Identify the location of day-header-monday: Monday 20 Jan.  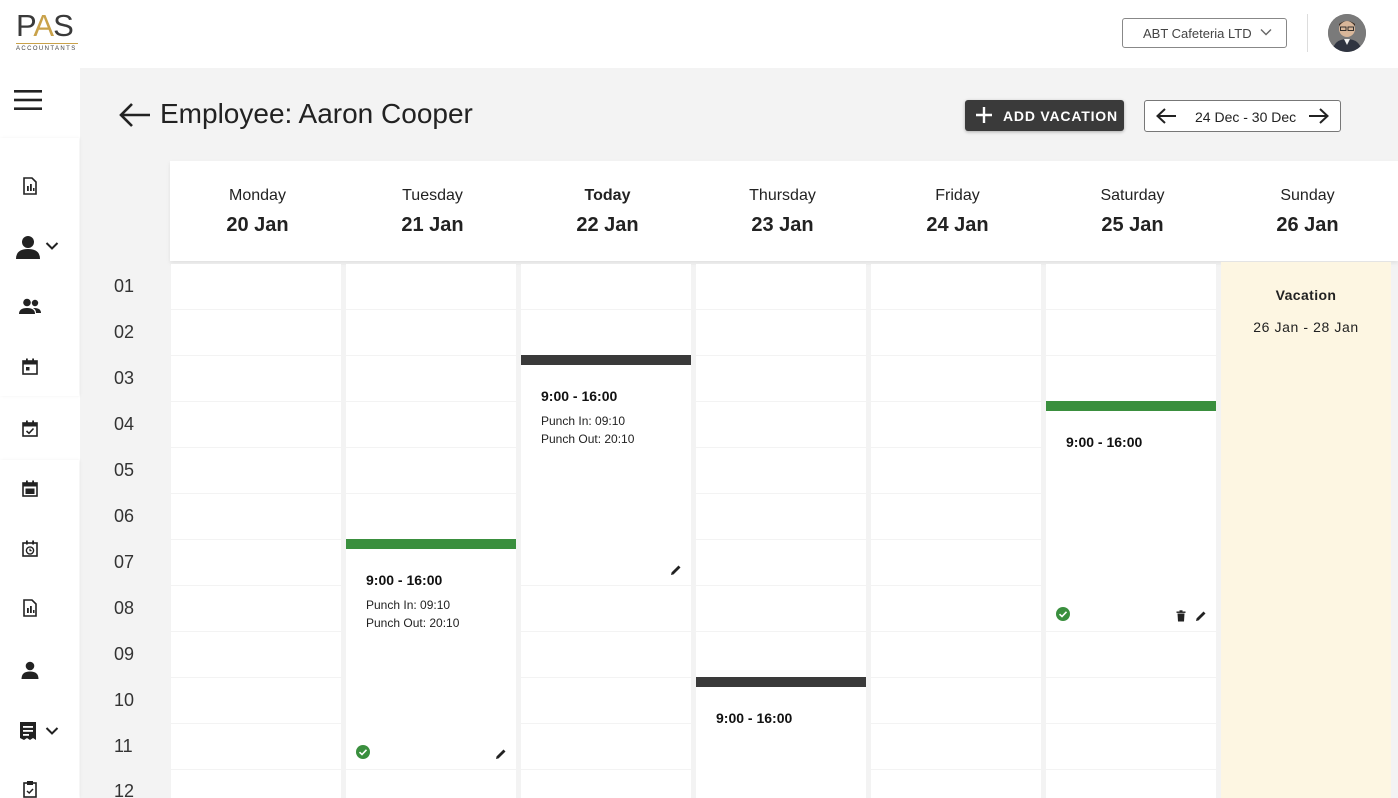
(257, 211).